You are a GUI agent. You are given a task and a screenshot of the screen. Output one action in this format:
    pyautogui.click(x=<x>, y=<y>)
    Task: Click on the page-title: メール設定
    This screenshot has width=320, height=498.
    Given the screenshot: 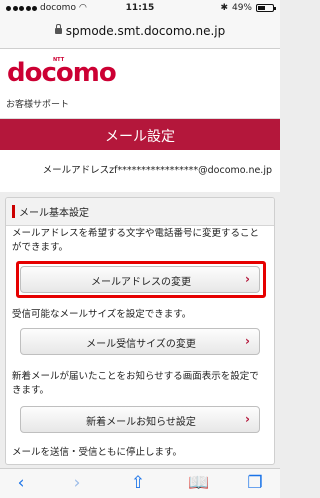 What is the action you would take?
    pyautogui.click(x=140, y=137)
    